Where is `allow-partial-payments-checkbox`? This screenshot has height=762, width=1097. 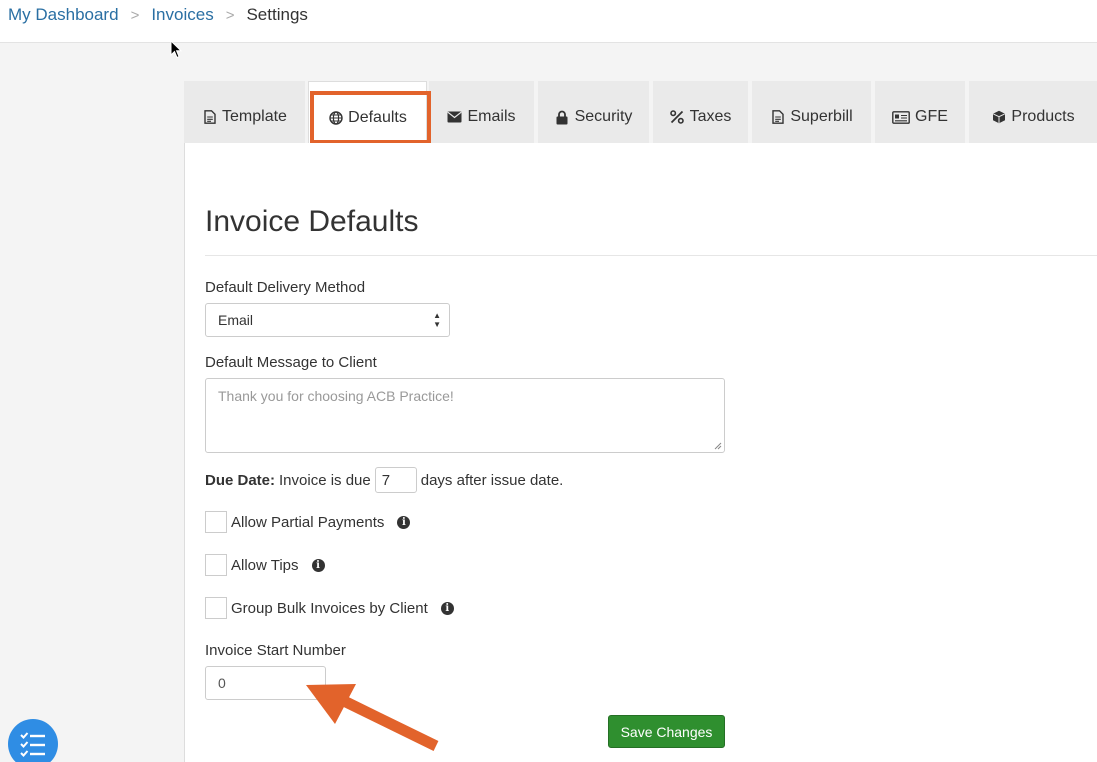 allow-partial-payments-checkbox is located at coordinates (216, 522).